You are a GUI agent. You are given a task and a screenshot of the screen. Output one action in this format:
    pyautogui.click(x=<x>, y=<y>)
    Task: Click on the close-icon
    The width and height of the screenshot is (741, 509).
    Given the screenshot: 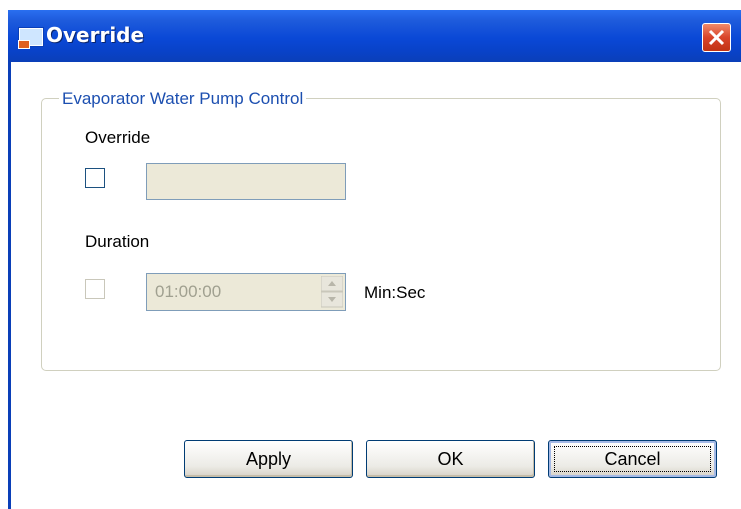 What is the action you would take?
    pyautogui.click(x=716, y=37)
    